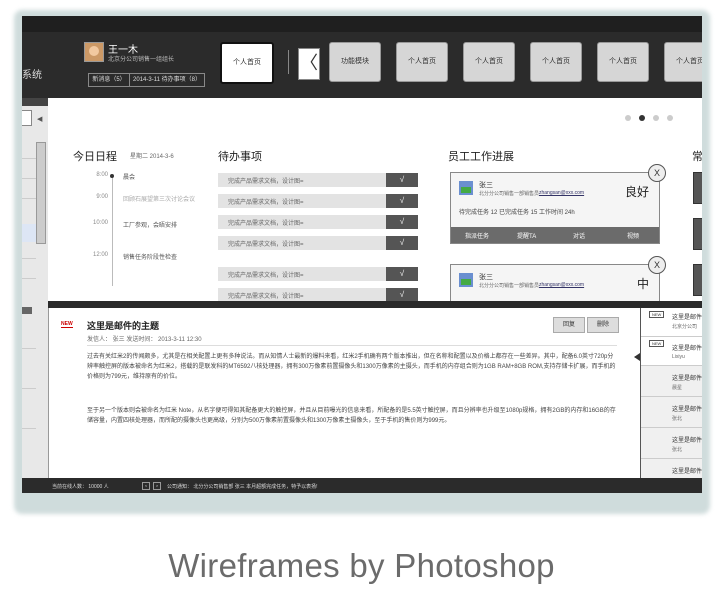  What do you see at coordinates (477, 235) in the screenshot?
I see `assign-task-button: 指派任务` at bounding box center [477, 235].